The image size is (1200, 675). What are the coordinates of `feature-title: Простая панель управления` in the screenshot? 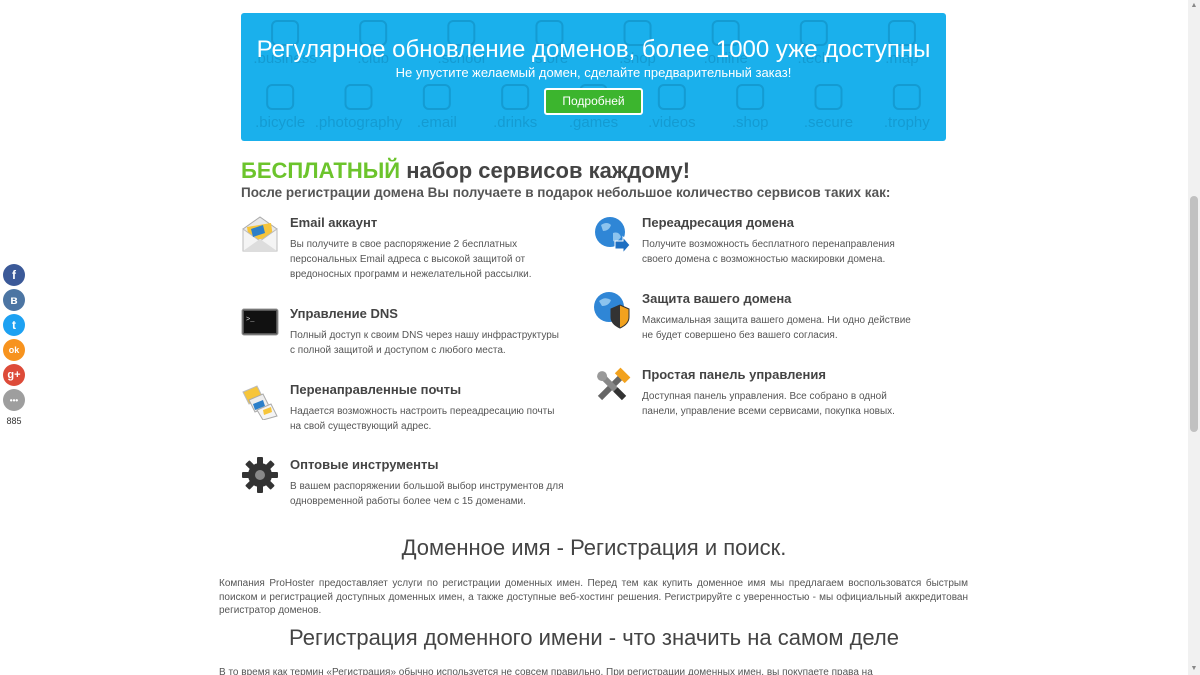 It's located at (734, 374).